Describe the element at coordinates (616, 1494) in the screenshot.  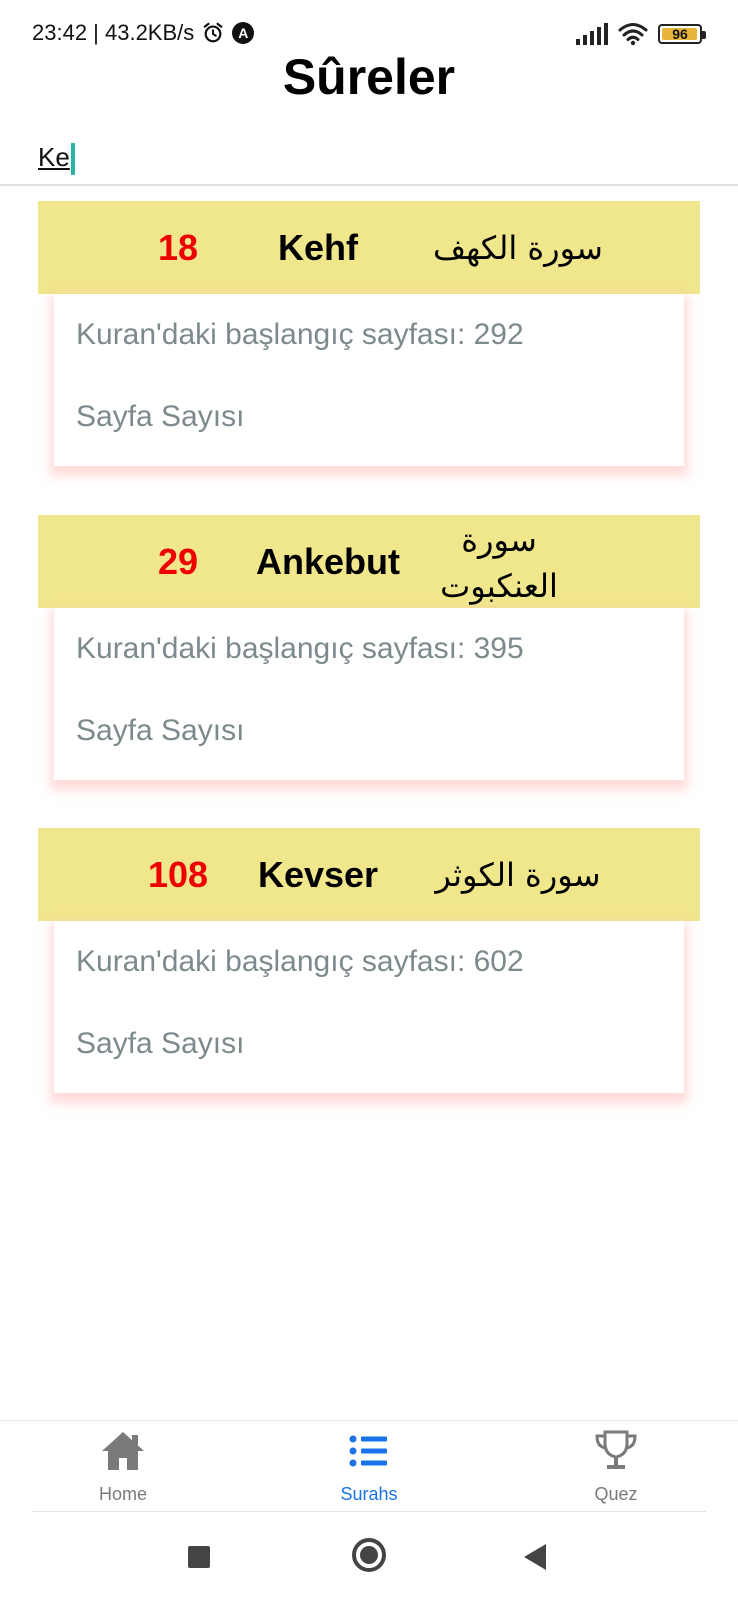
I see `nav-label-quiz: Quez` at that location.